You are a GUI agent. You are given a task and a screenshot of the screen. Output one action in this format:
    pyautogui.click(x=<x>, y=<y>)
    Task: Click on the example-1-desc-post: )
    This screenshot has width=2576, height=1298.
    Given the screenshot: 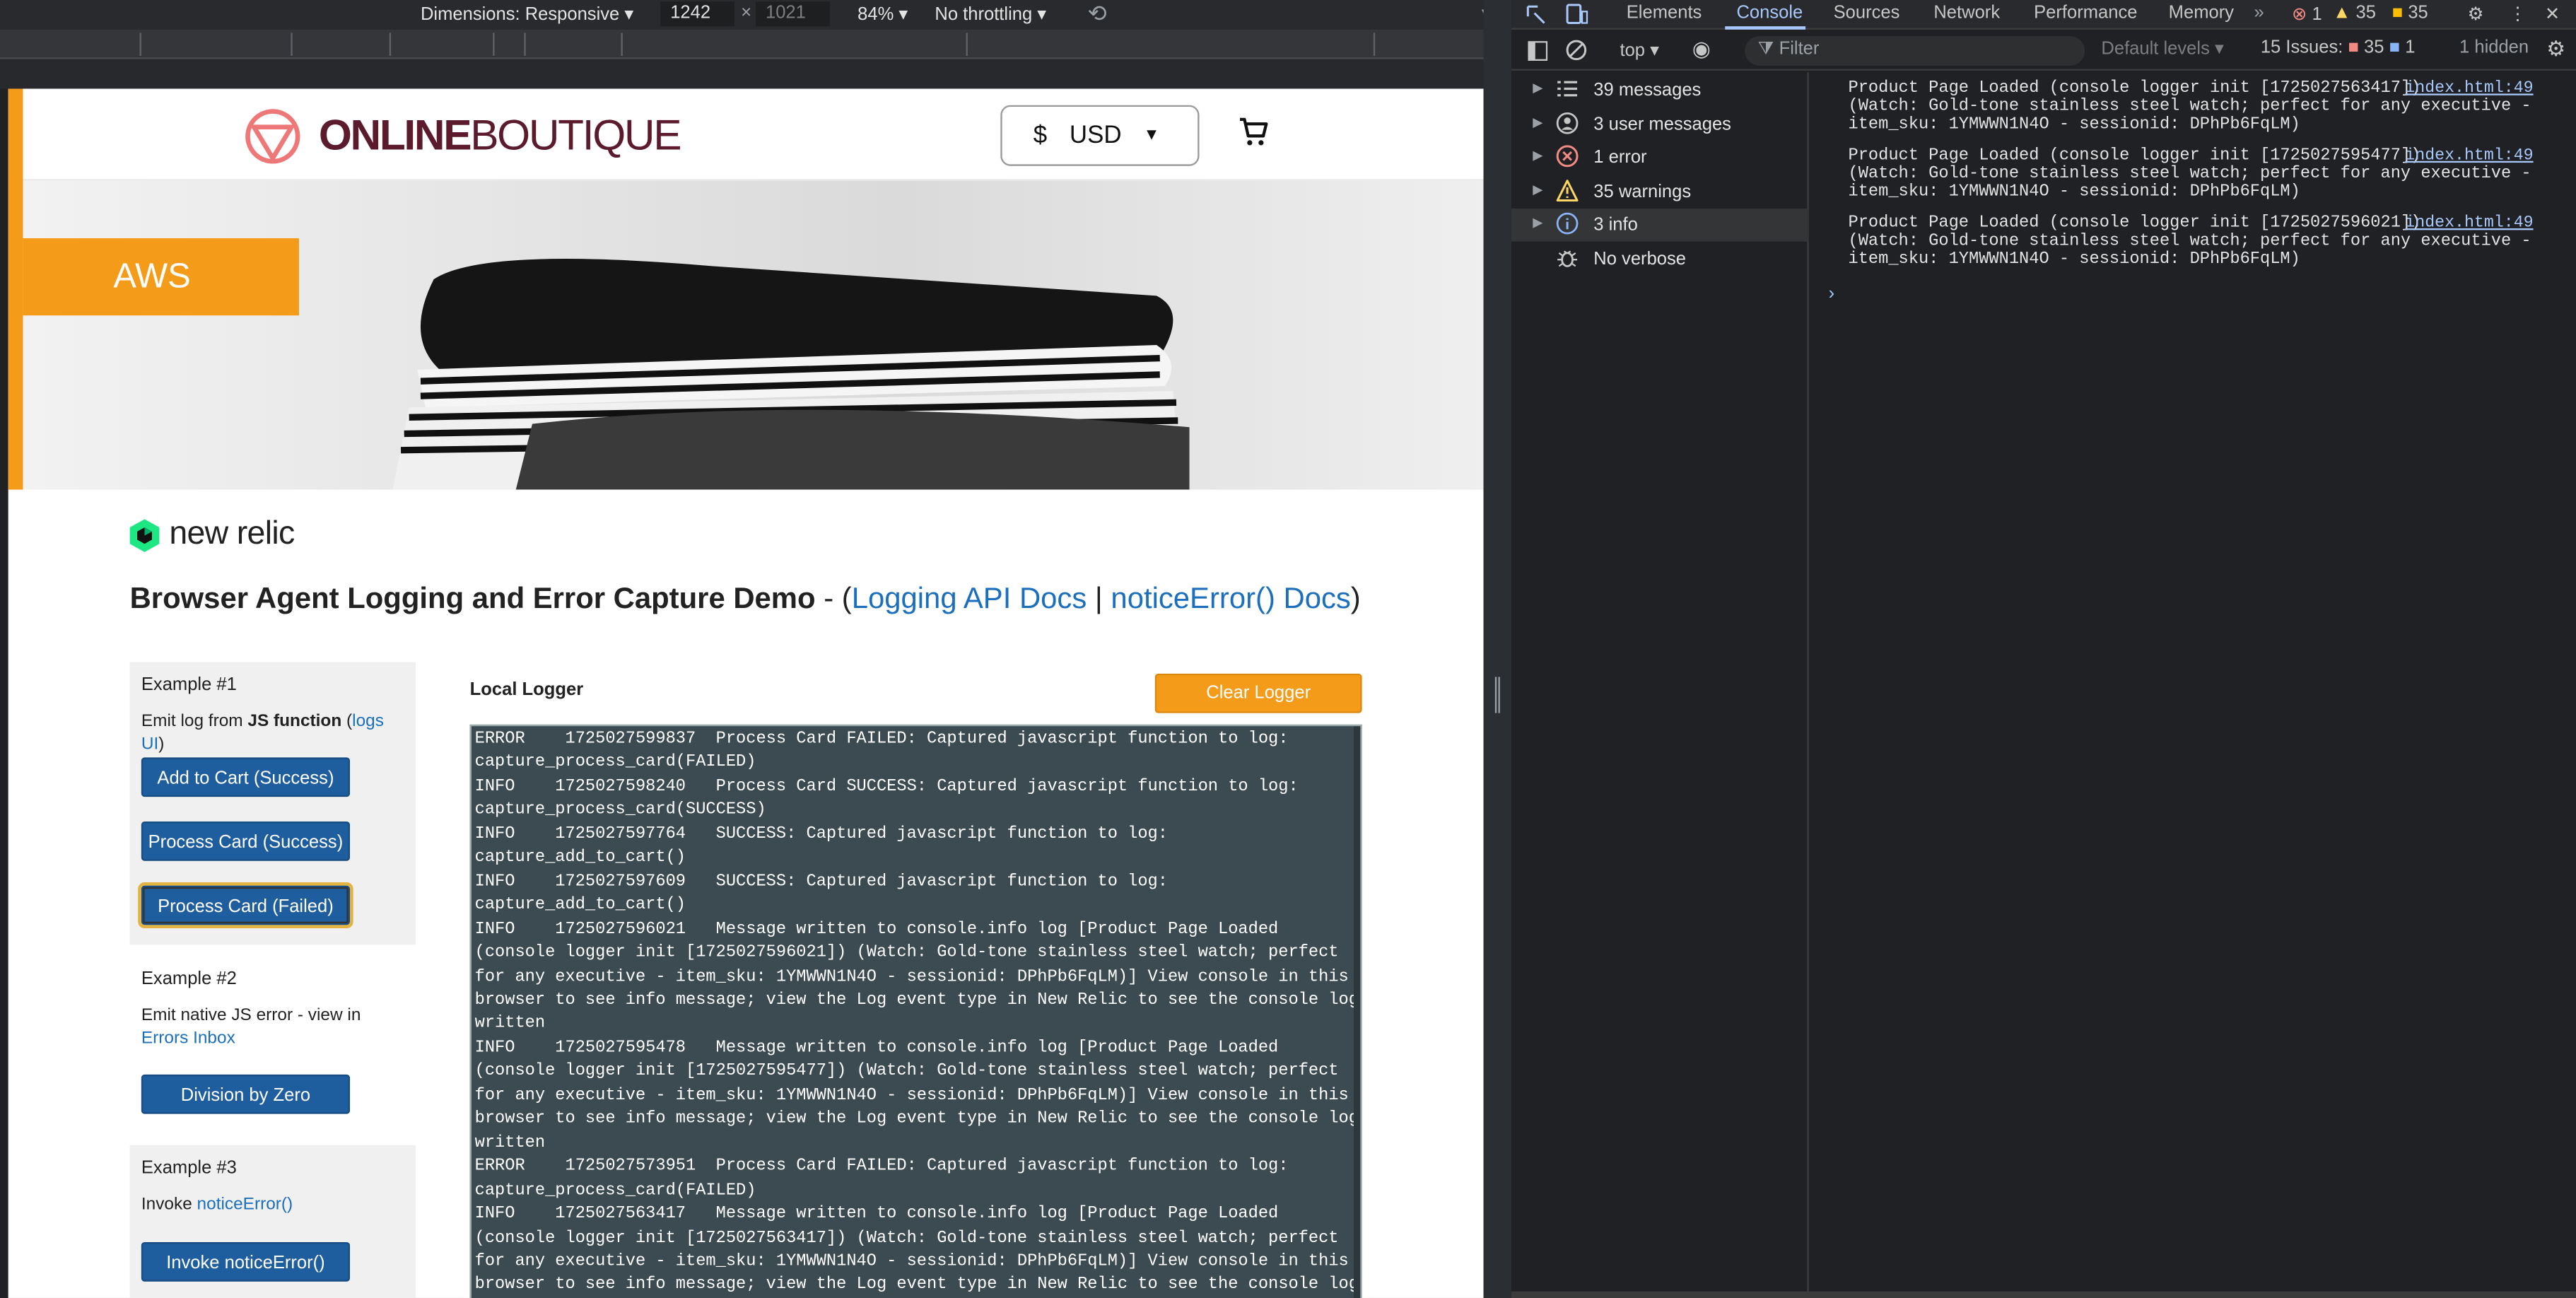 What is the action you would take?
    pyautogui.click(x=161, y=744)
    